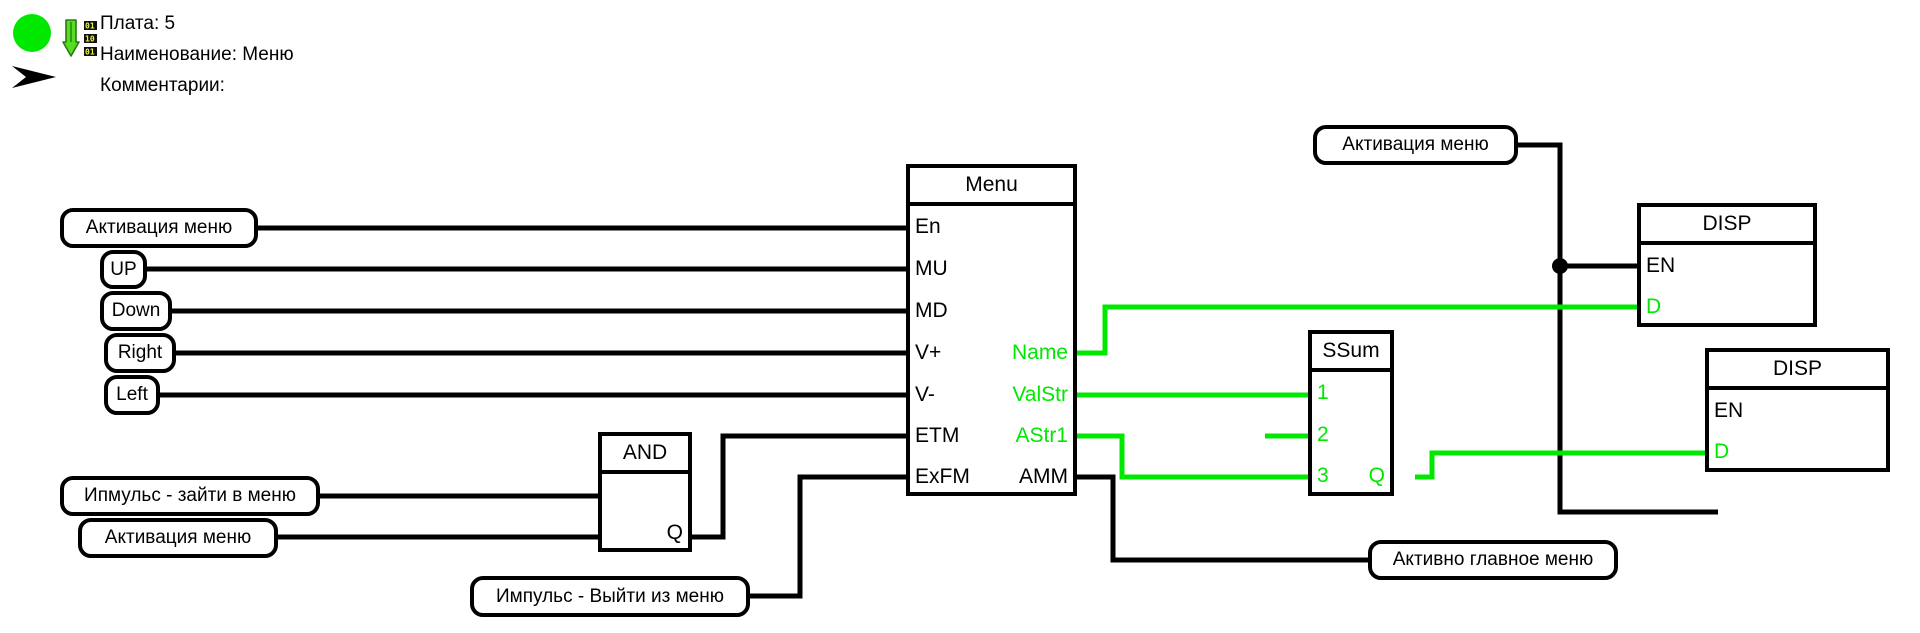 This screenshot has width=1920, height=633. What do you see at coordinates (1041, 435) in the screenshot?
I see `menu-pin-astr1: AStr1` at bounding box center [1041, 435].